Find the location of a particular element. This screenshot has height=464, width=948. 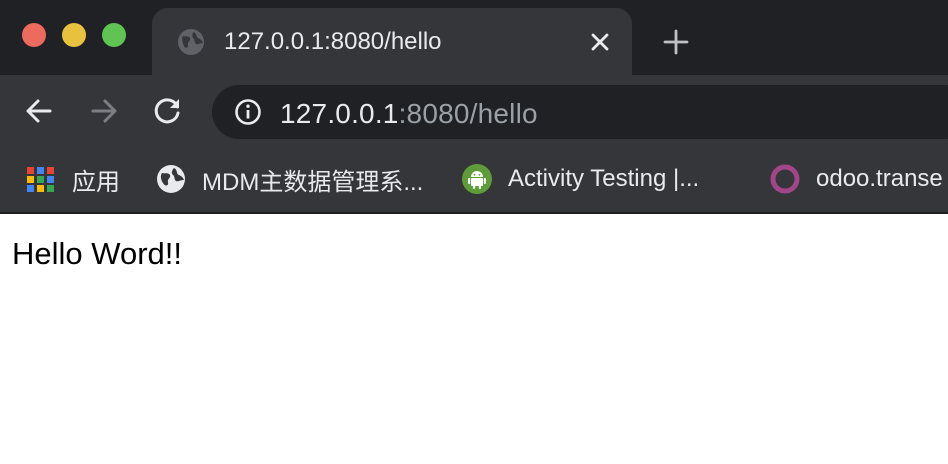

apps-grid-icon is located at coordinates (40, 179).